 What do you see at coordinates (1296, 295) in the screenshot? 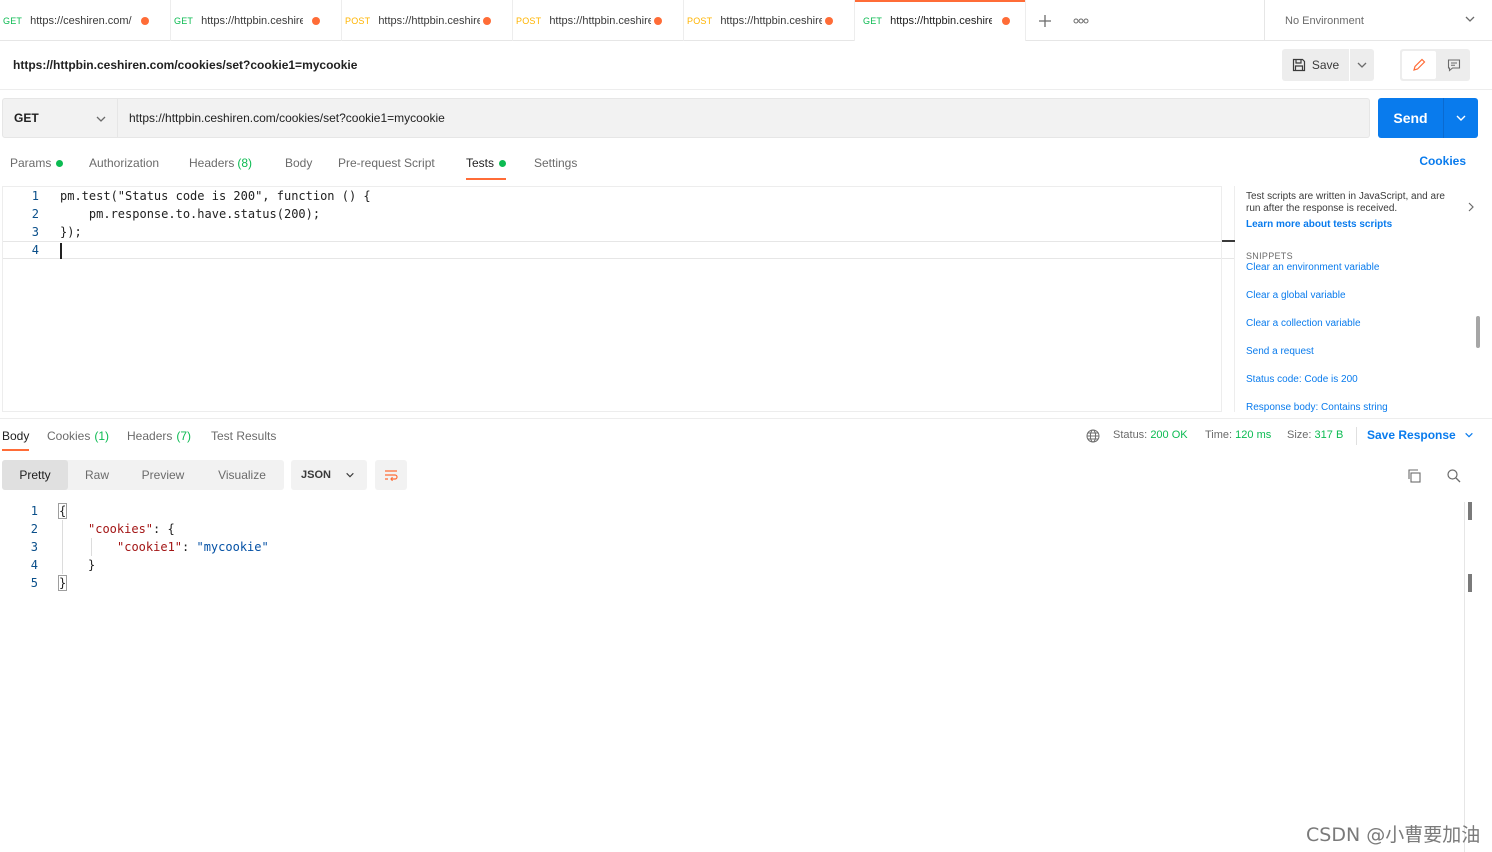
I see `snippet-item: Clear a global variable` at bounding box center [1296, 295].